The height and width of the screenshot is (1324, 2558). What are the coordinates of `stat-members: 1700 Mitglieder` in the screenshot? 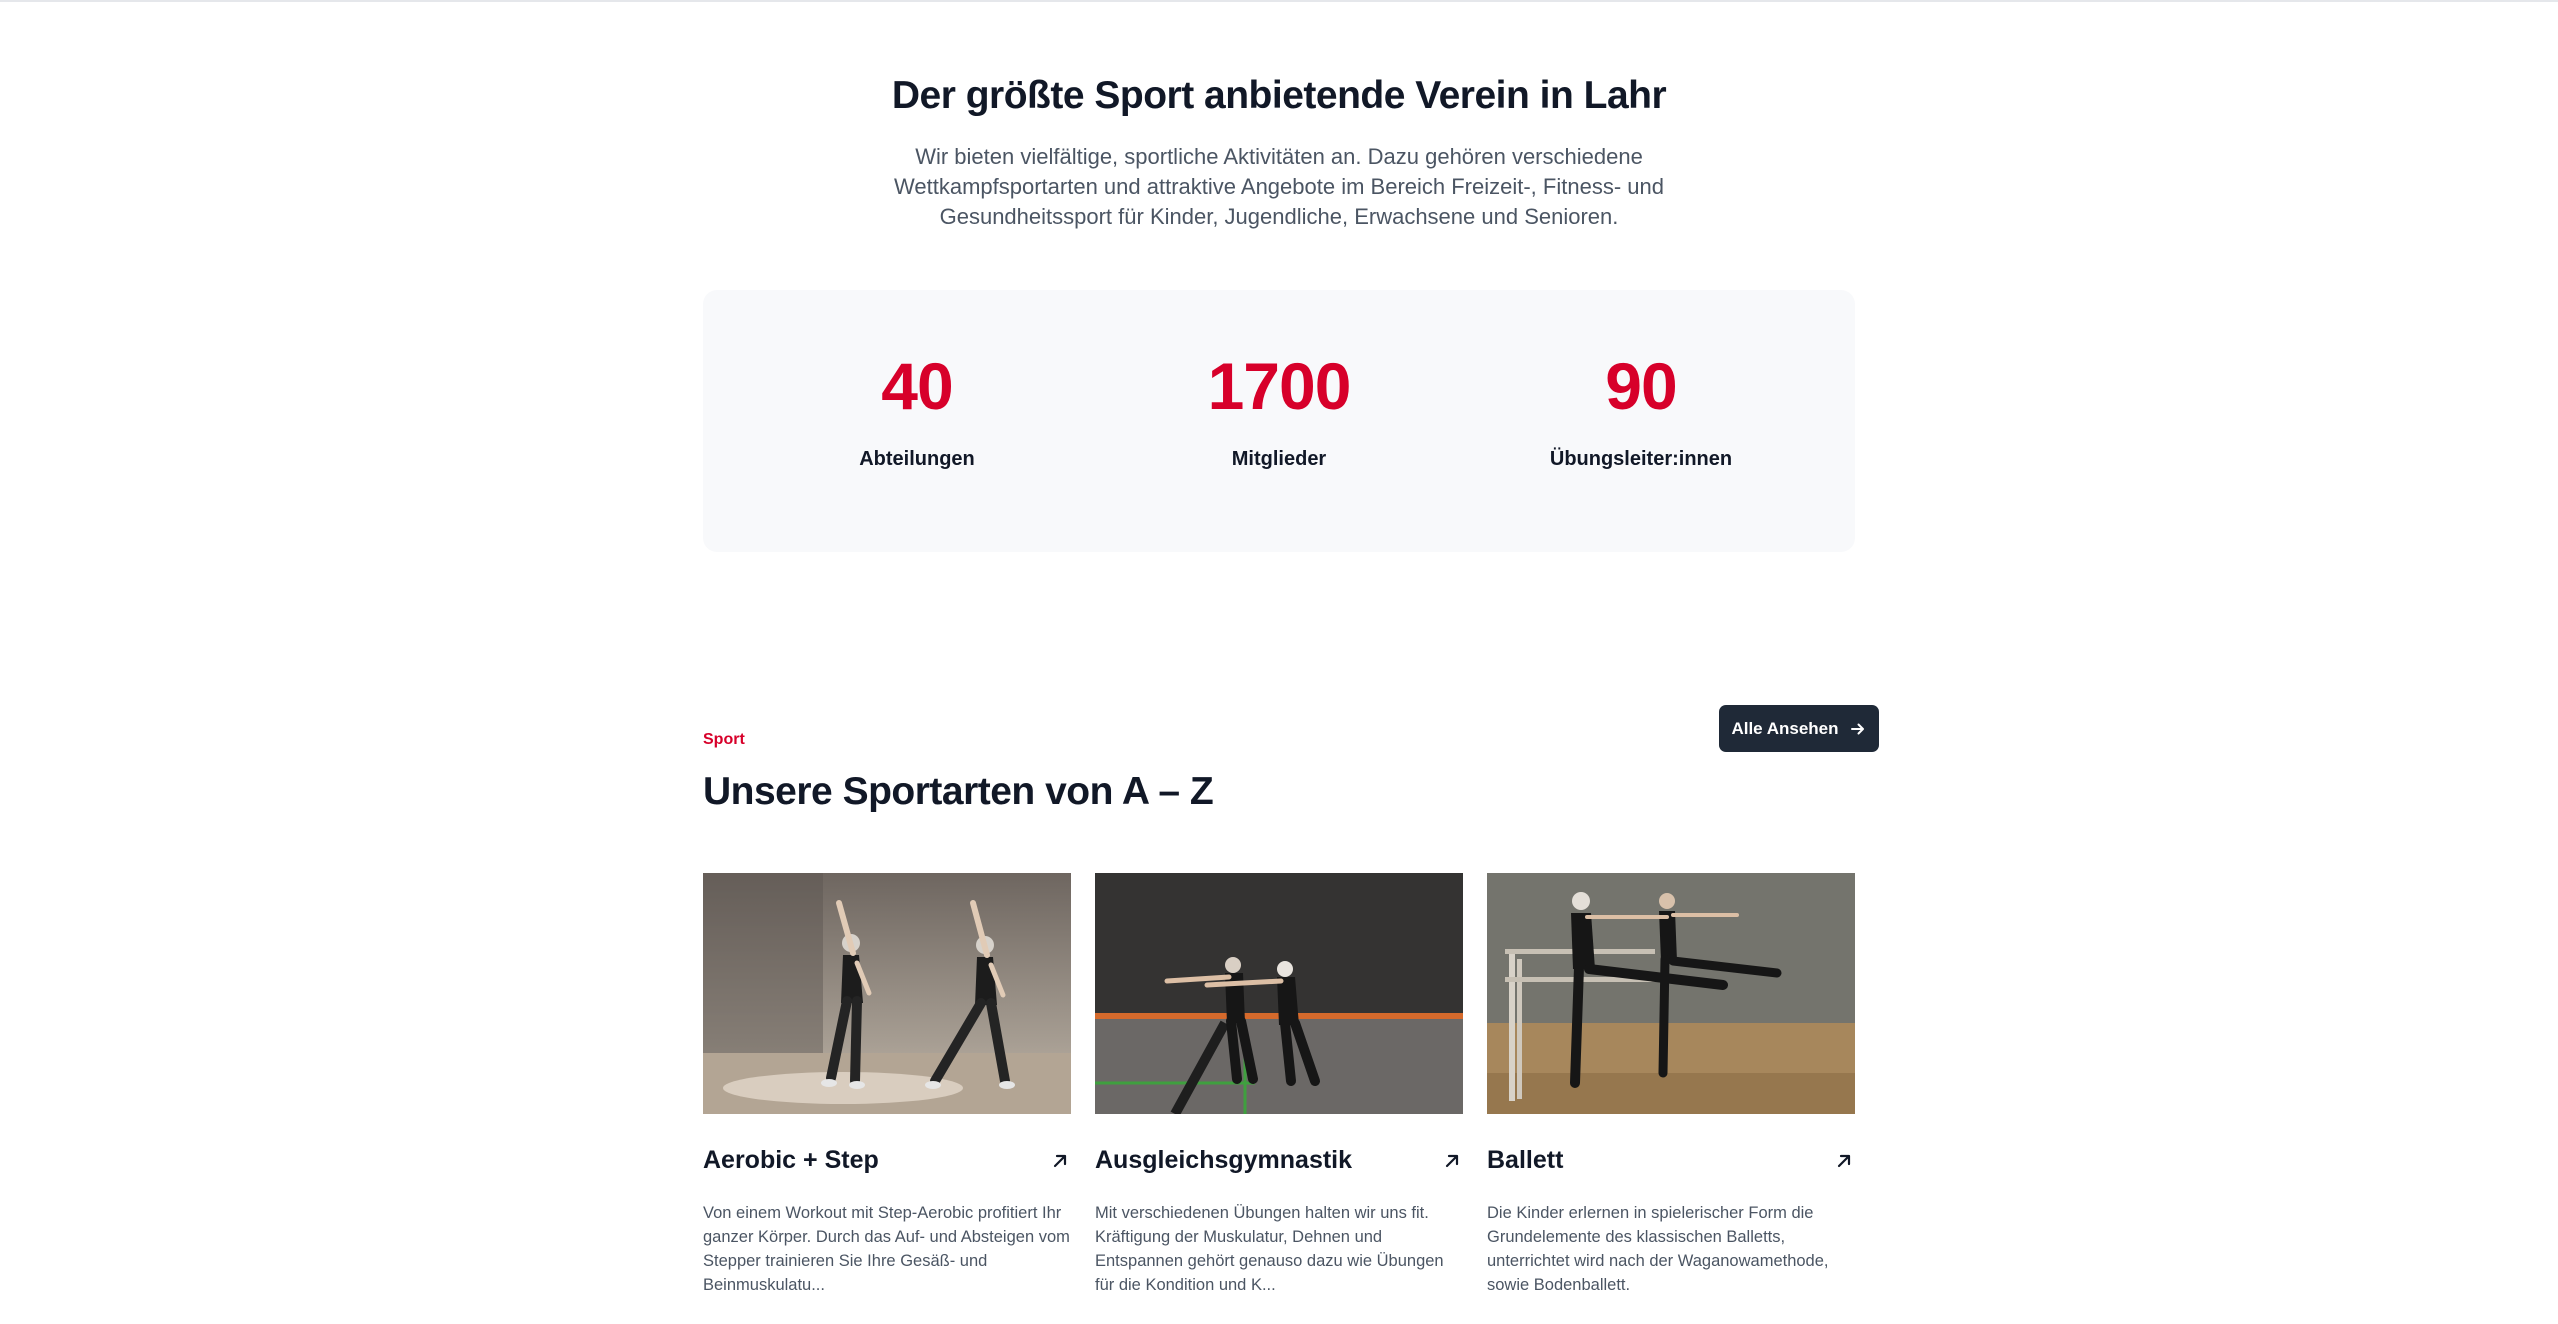 It's located at (1279, 421).